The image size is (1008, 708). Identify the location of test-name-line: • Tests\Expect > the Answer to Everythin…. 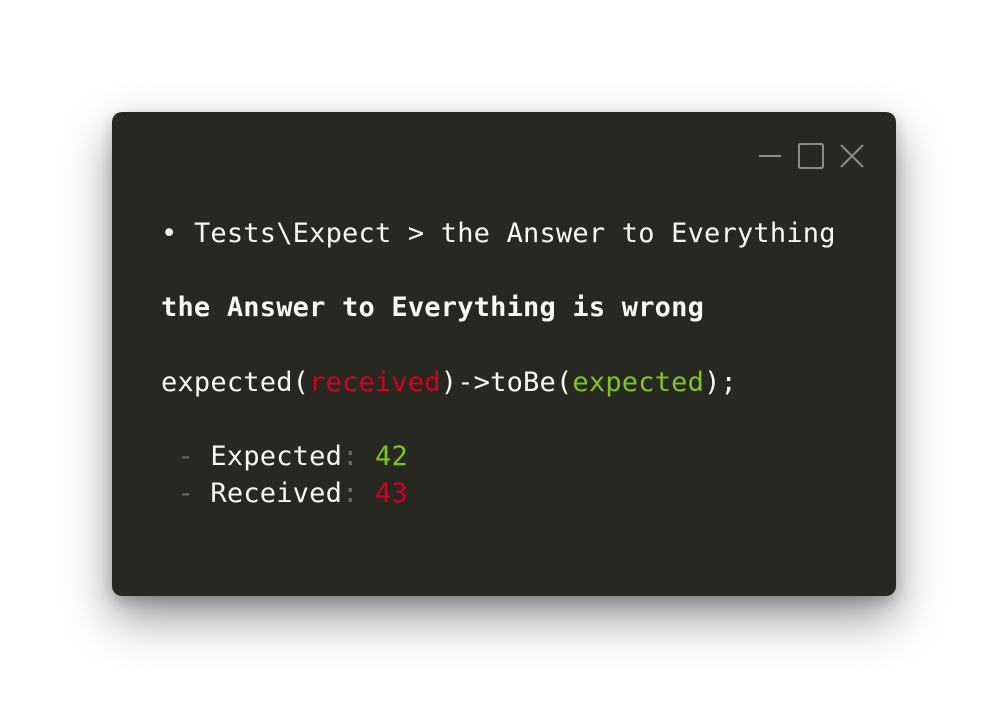
(498, 234).